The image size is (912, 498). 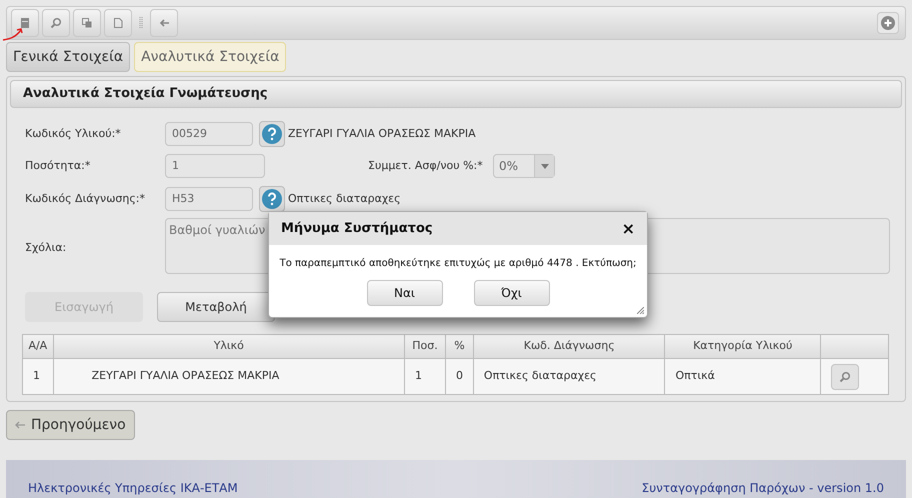 What do you see at coordinates (357, 229) in the screenshot?
I see `dialog-title: Μήνυμα Συστήματος` at bounding box center [357, 229].